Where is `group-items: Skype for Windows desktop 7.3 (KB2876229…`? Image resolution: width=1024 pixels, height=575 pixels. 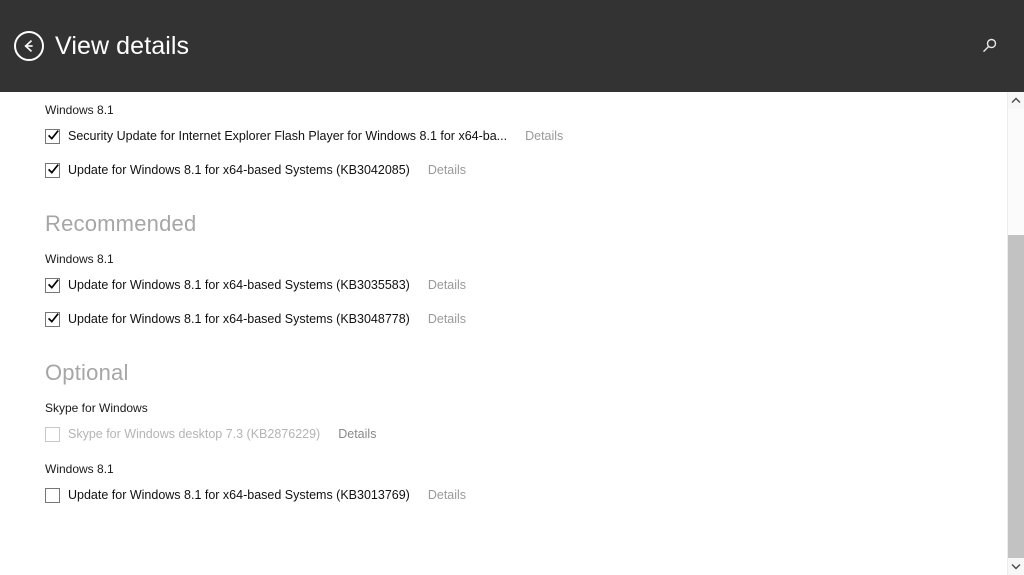 group-items: Skype for Windows desktop 7.3 (KB2876229… is located at coordinates (526, 434).